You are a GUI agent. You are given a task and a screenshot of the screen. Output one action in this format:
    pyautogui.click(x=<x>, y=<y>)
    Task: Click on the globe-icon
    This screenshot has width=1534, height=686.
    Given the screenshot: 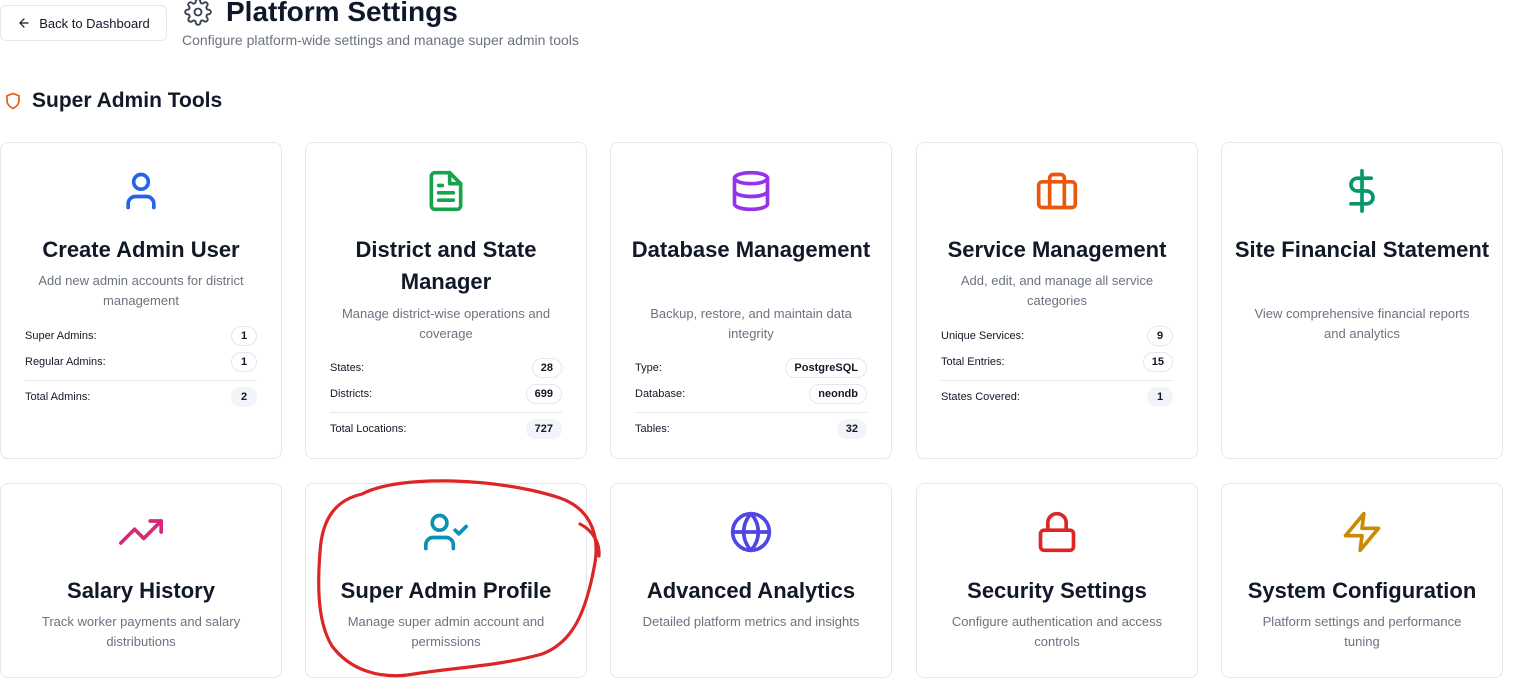 What is the action you would take?
    pyautogui.click(x=751, y=532)
    